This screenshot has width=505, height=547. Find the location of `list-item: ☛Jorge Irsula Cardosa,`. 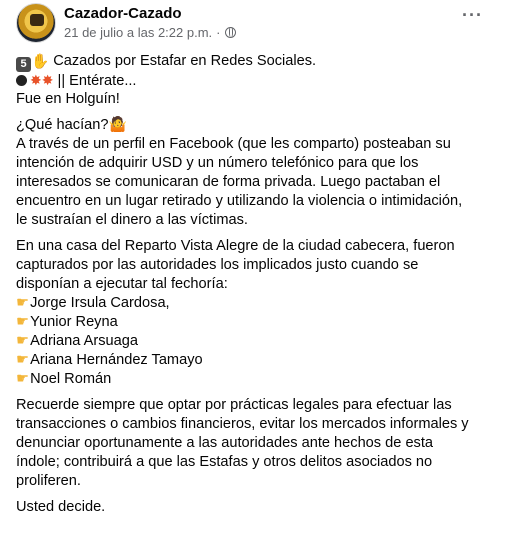

list-item: ☛Jorge Irsula Cardosa, is located at coordinates (93, 303).